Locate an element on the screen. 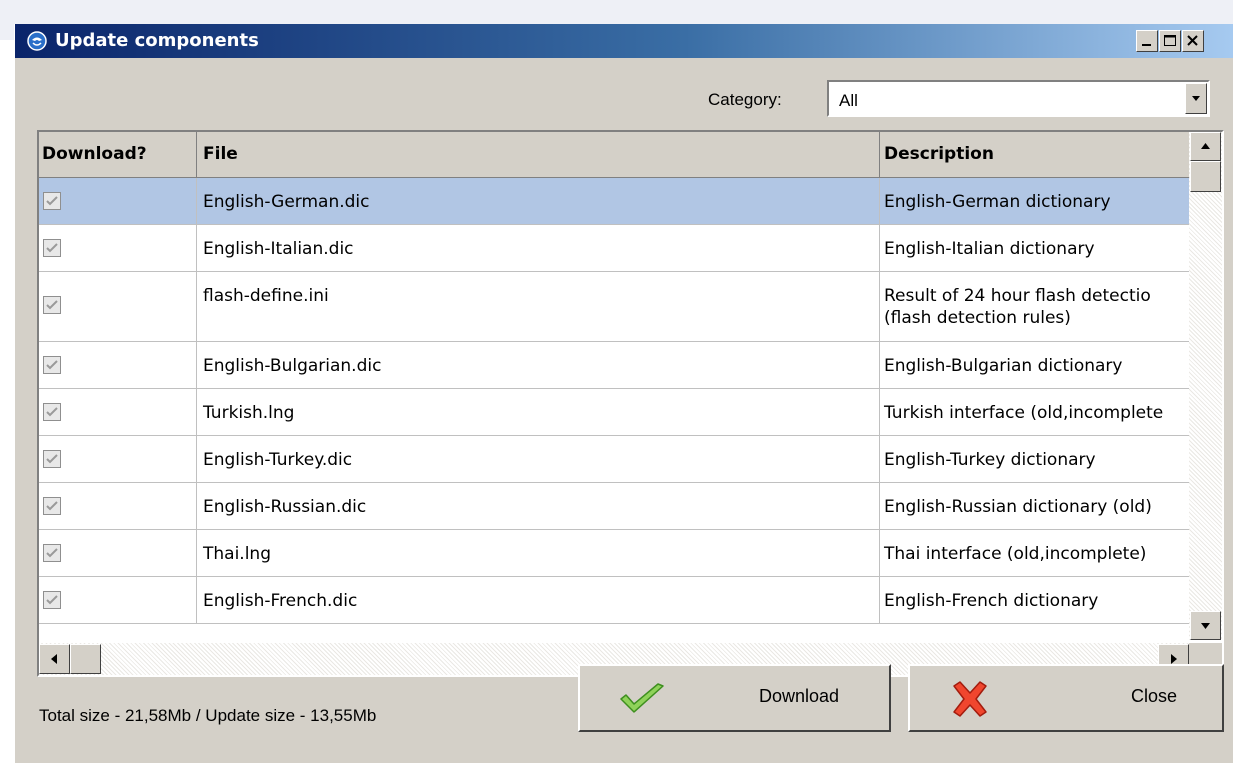 The image size is (1233, 763). file-cell: English-German.dic is located at coordinates (538, 201).